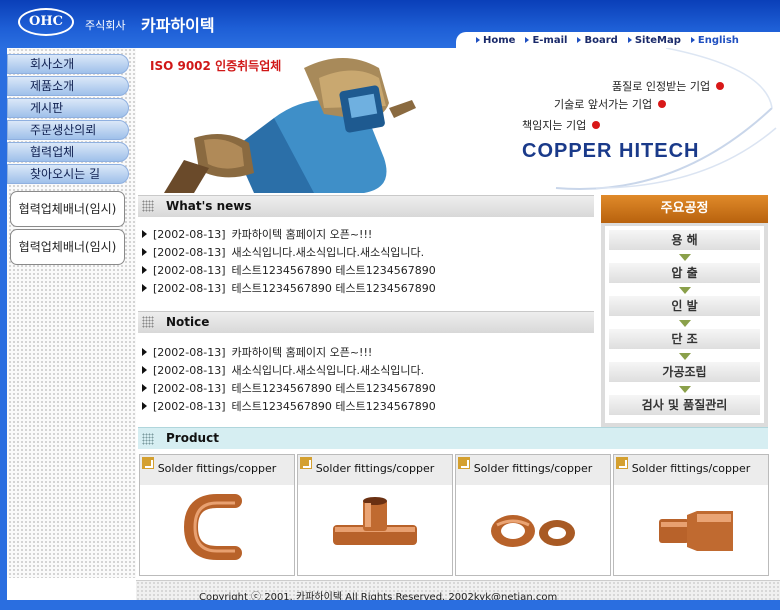 This screenshot has height=610, width=780. I want to click on slogan-text: 품질로 인정받는 기업, so click(661, 86).